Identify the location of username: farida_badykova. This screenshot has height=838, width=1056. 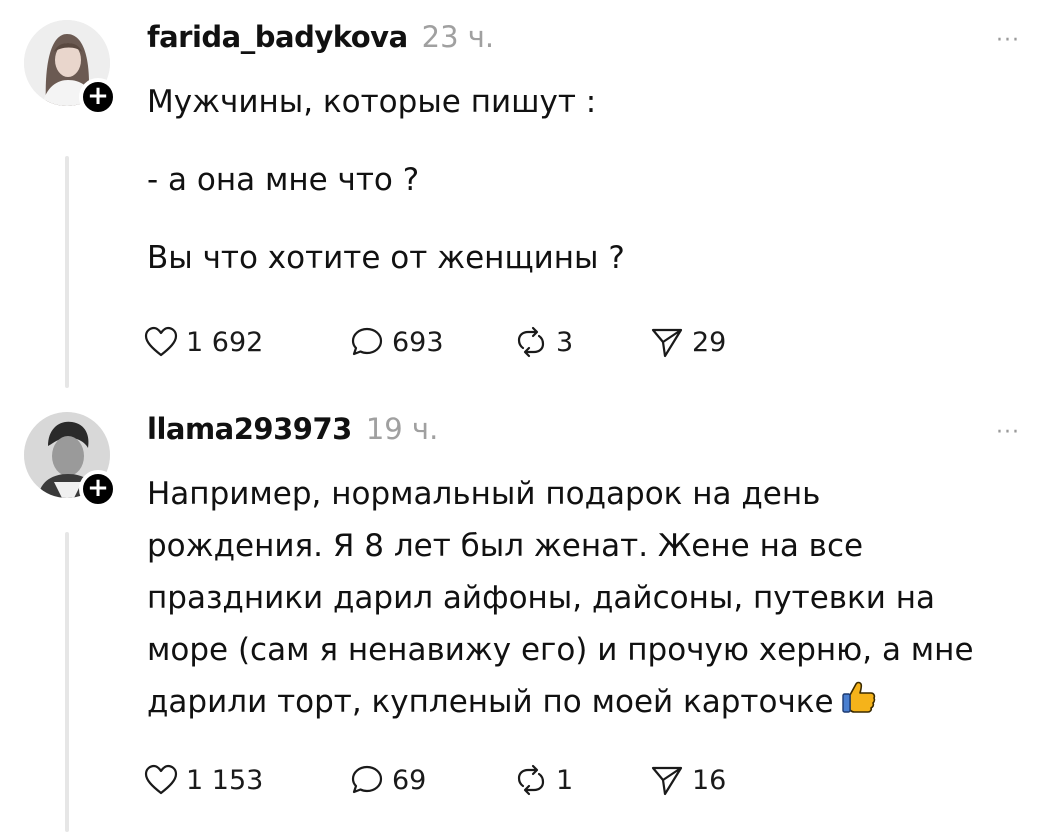
(277, 37).